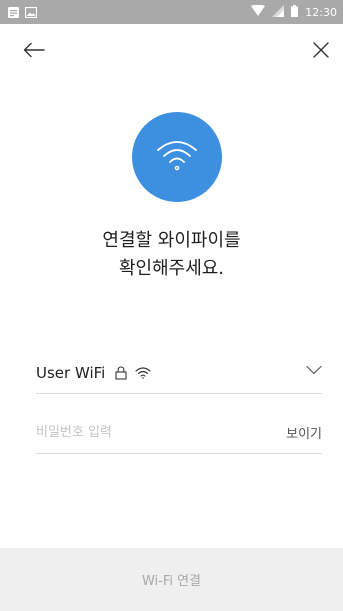  I want to click on cellular-icon, so click(278, 12).